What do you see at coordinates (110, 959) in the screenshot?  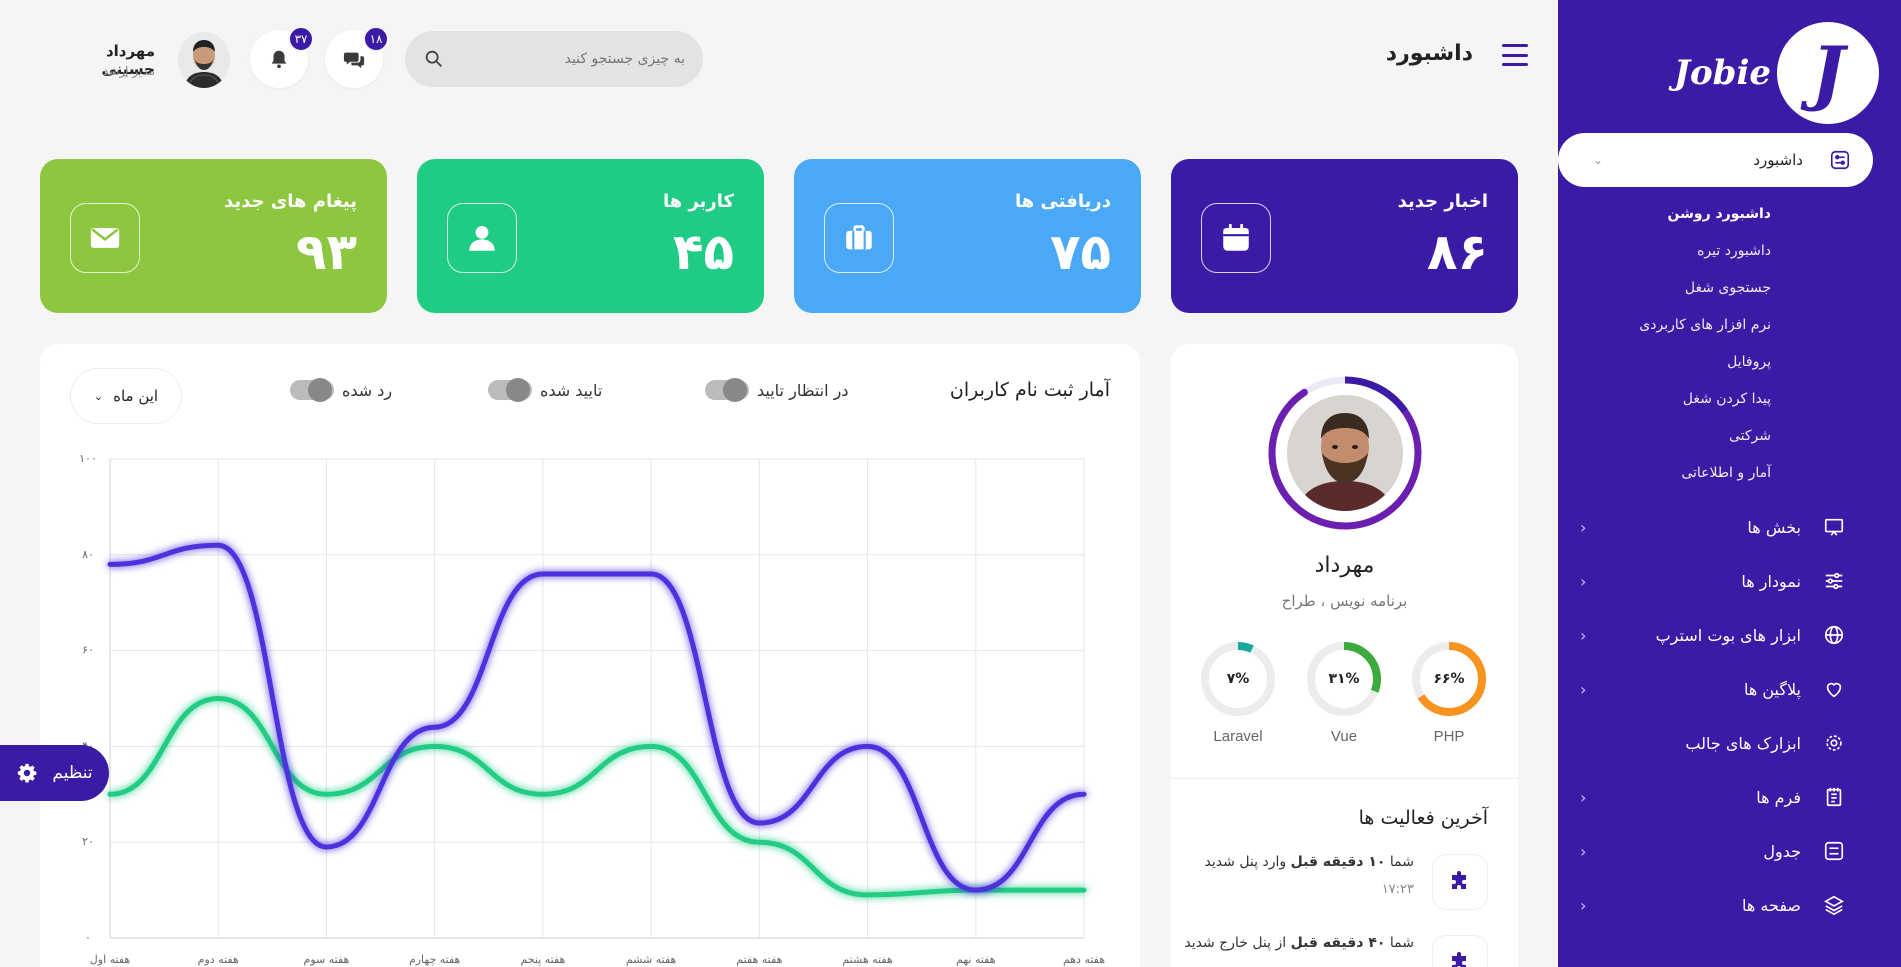 I see `x-tick-label: هفته اول` at bounding box center [110, 959].